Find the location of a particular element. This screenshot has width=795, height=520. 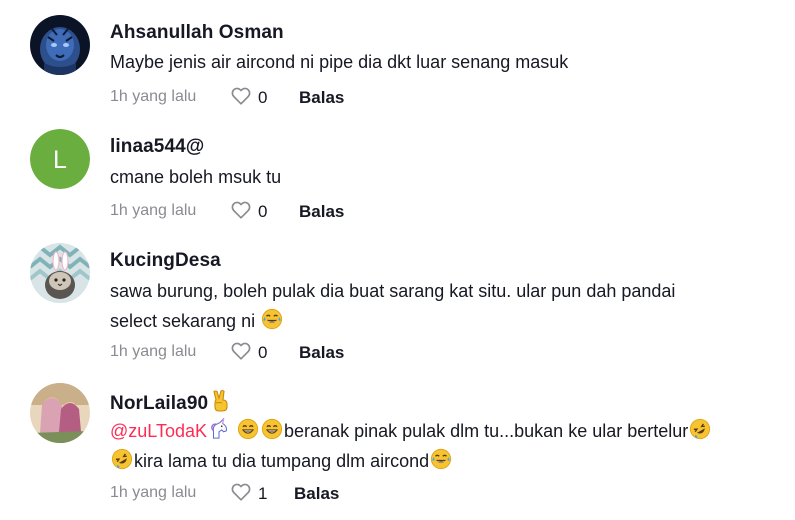

comment-text-fragment: kira lama tu dia tumpang dlm aircond is located at coordinates (282, 461).